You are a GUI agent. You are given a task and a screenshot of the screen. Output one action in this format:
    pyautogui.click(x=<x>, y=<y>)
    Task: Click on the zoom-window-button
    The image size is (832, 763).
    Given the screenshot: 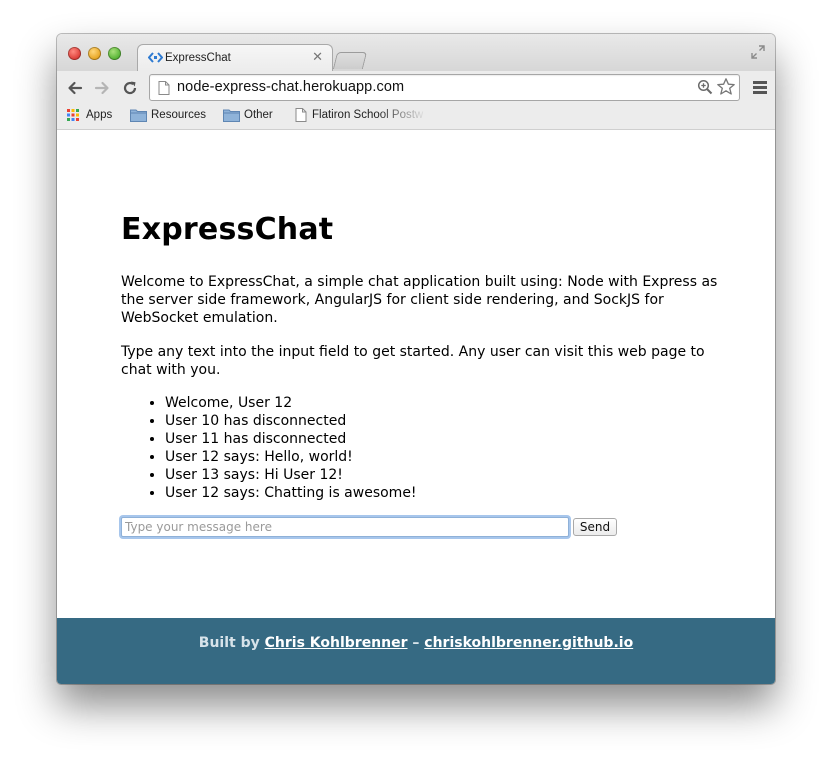 What is the action you would take?
    pyautogui.click(x=114, y=53)
    